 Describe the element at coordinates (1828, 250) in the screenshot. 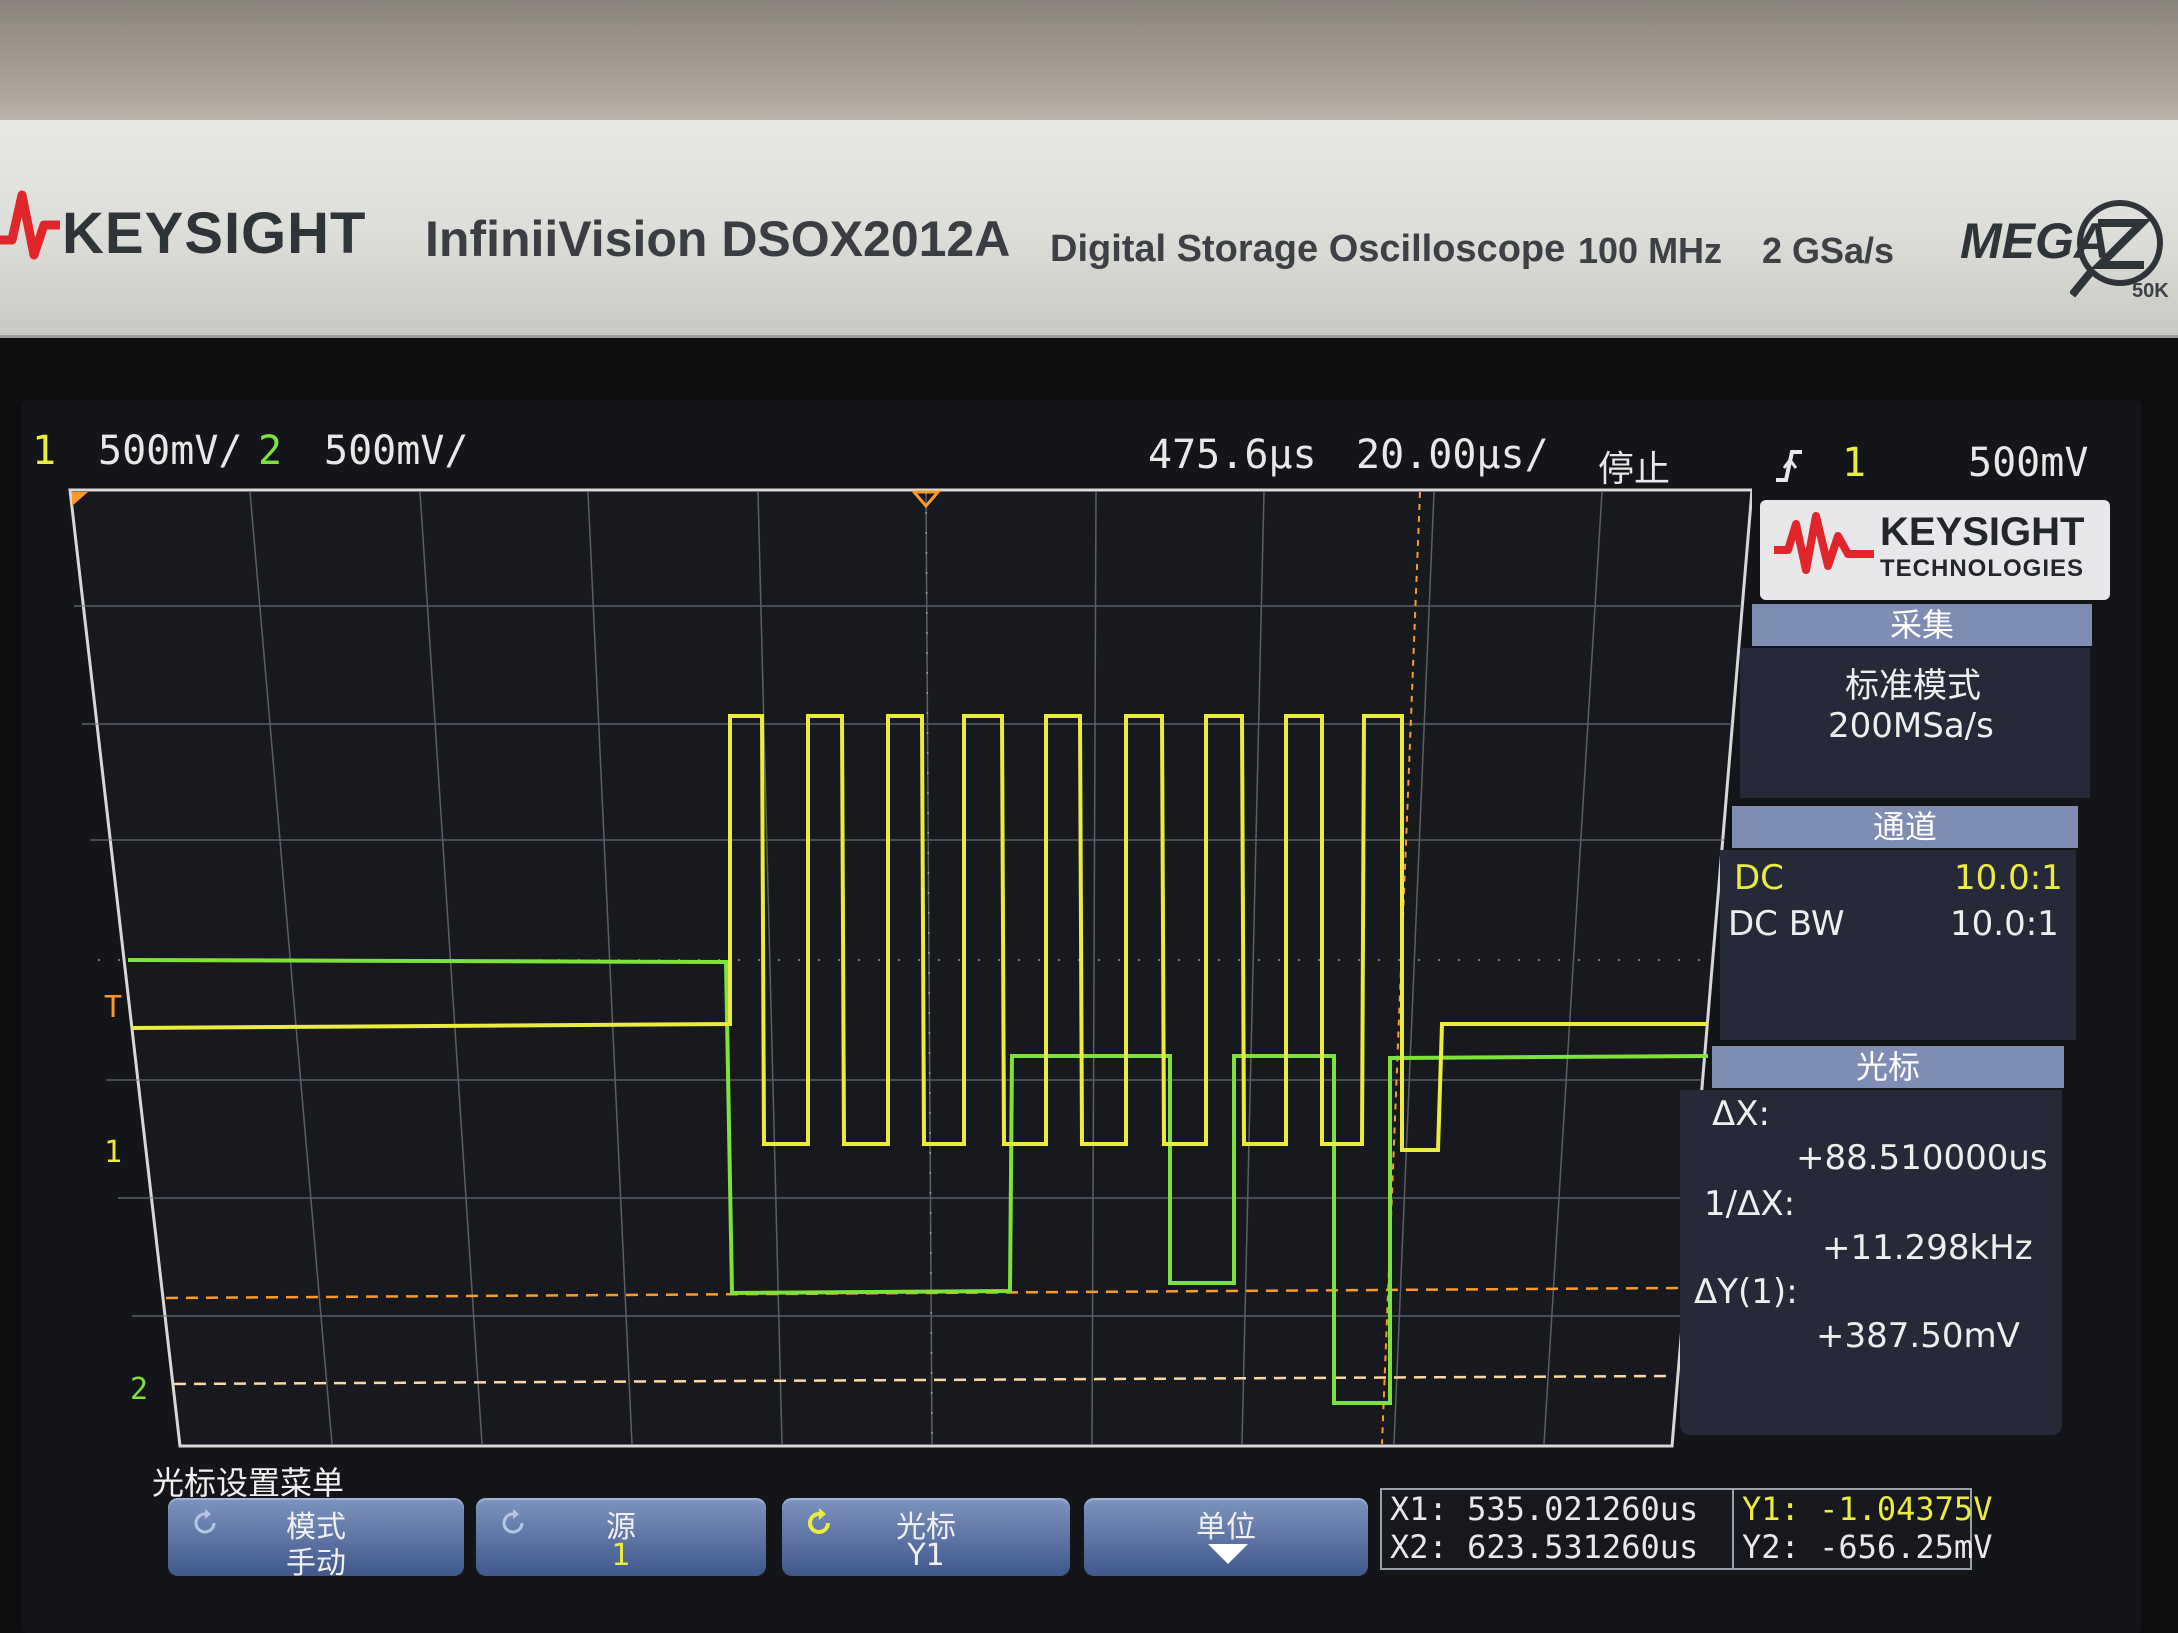

I see `sample-rate-label: 2 GSa/s` at that location.